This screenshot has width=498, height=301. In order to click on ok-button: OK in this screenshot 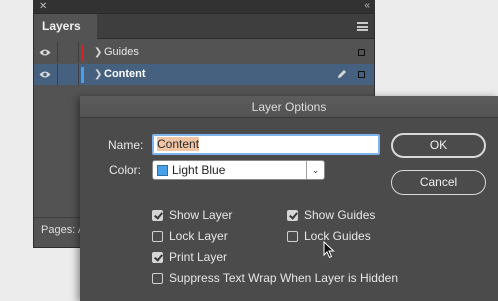, I will do `click(438, 145)`.